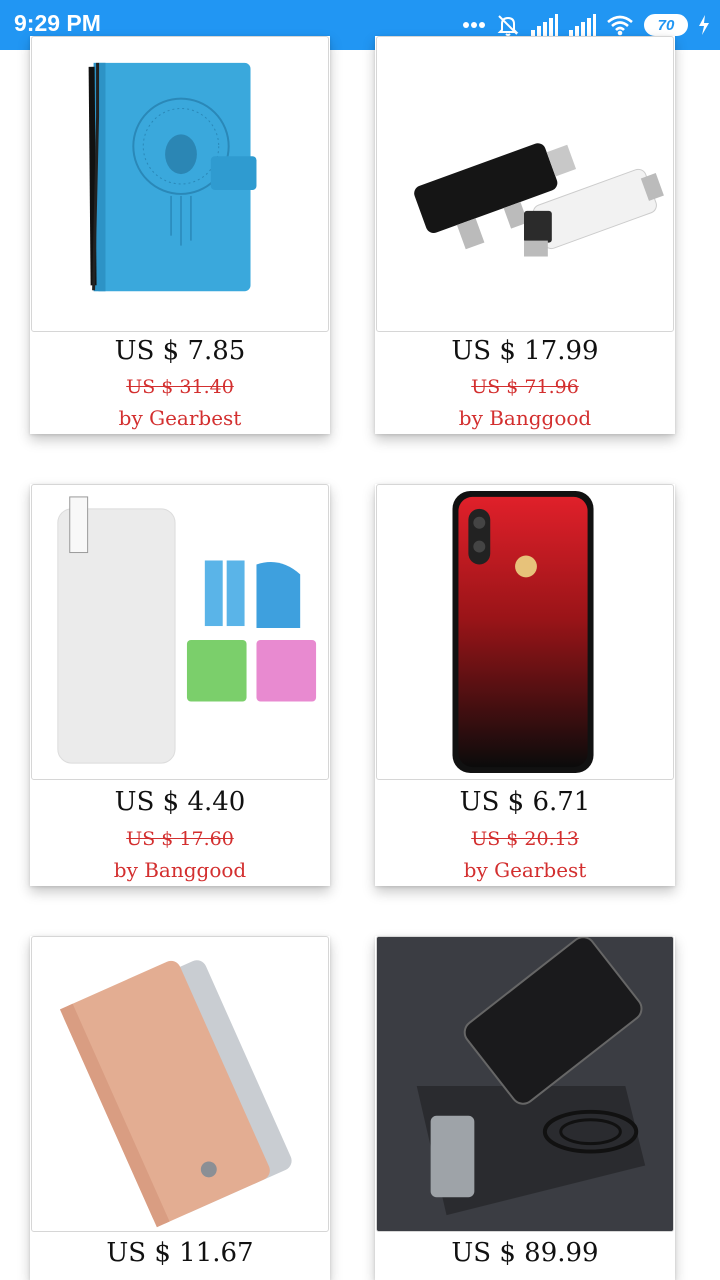  Describe the element at coordinates (704, 25) in the screenshot. I see `charging-icon` at that location.